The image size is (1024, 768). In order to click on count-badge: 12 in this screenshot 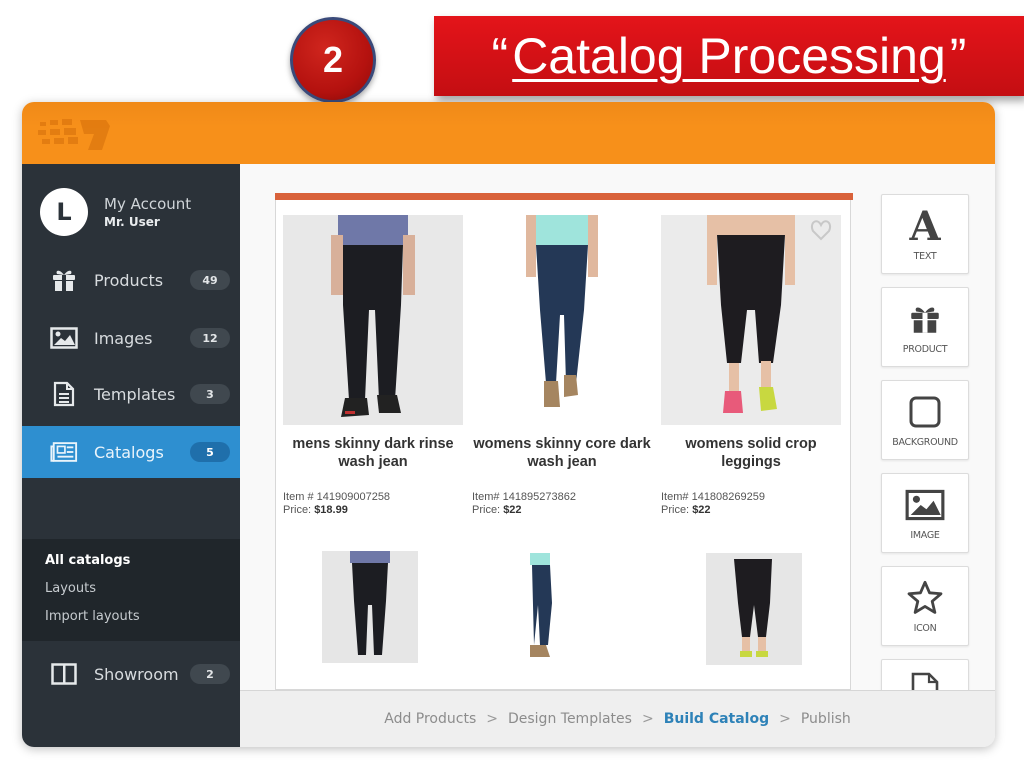, I will do `click(210, 338)`.